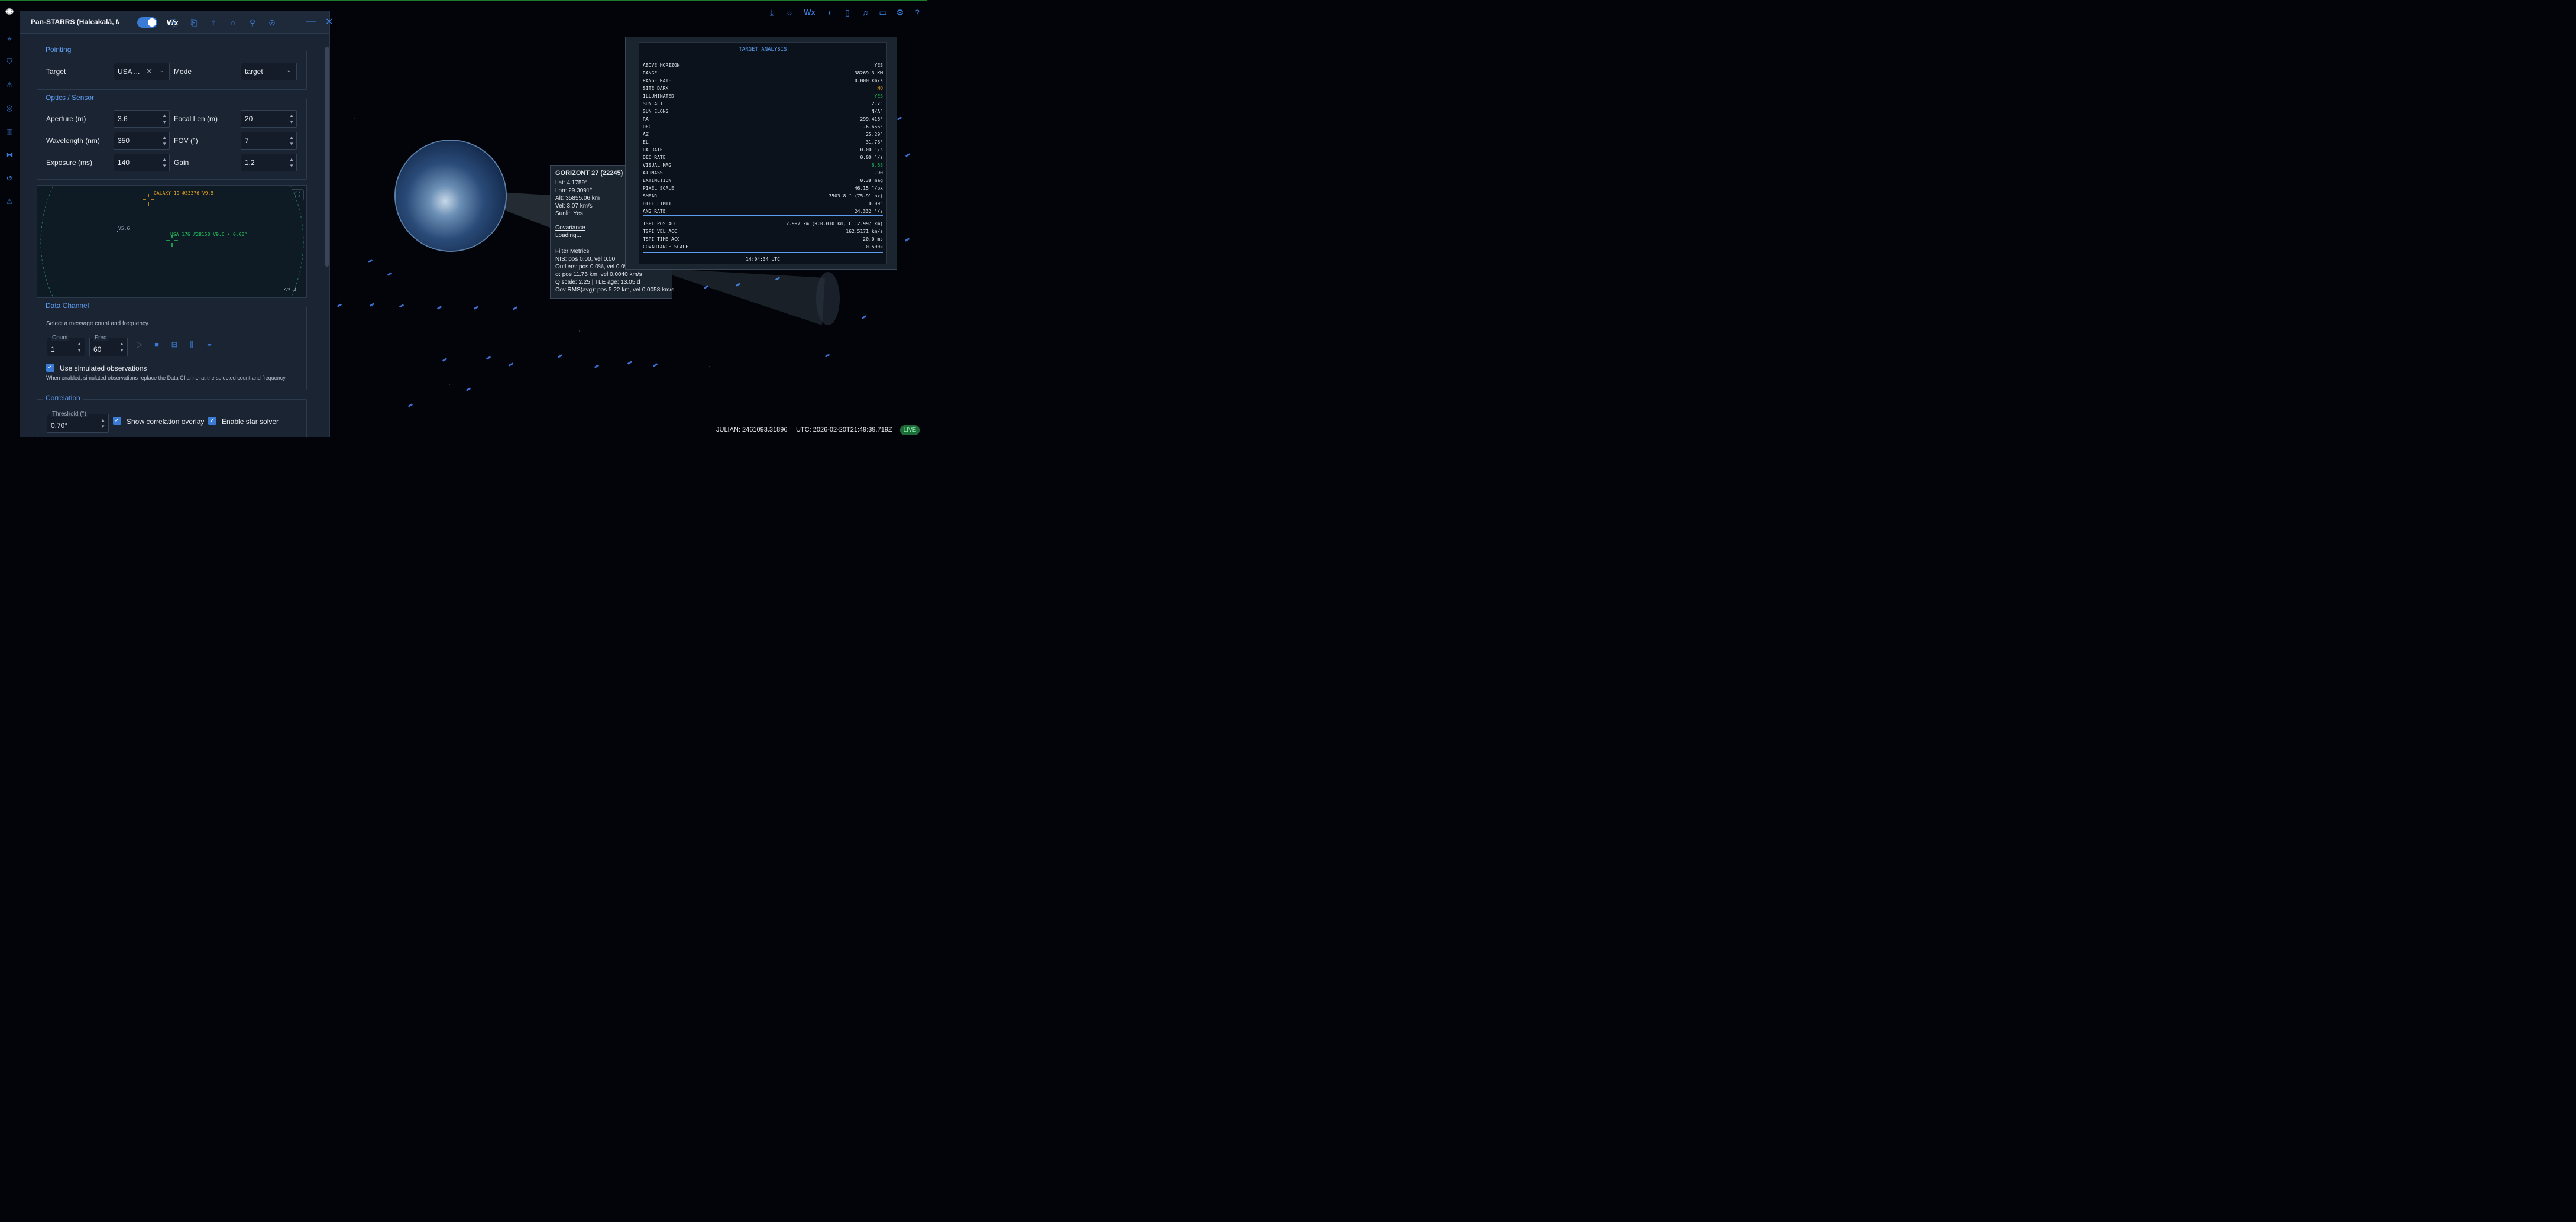 The height and width of the screenshot is (1222, 2576). Describe the element at coordinates (763, 89) in the screenshot. I see `analysis-row: SITE DARK NO` at that location.